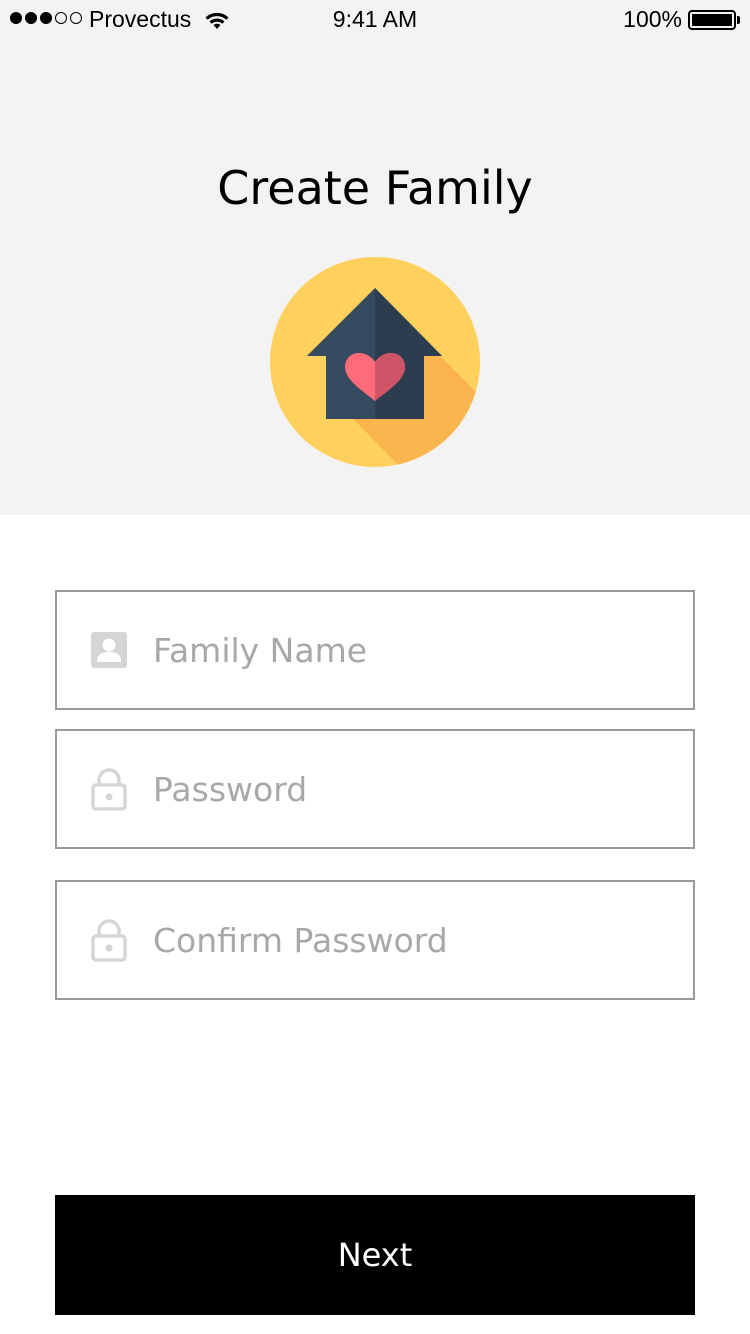 The height and width of the screenshot is (1334, 750). Describe the element at coordinates (375, 20) in the screenshot. I see `status-bar: Provectus 9:41 AM 100%` at that location.